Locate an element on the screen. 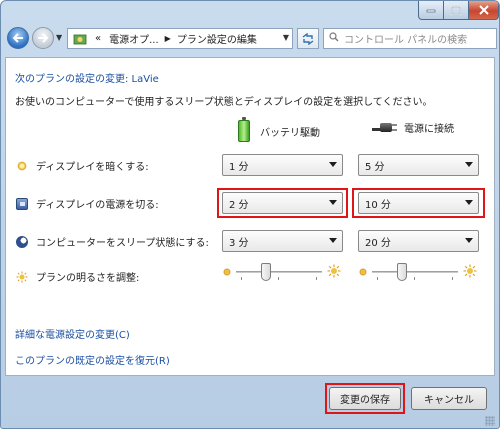 The width and height of the screenshot is (500, 429). setting-label: ディスプレイの電源を切る: is located at coordinates (97, 205).